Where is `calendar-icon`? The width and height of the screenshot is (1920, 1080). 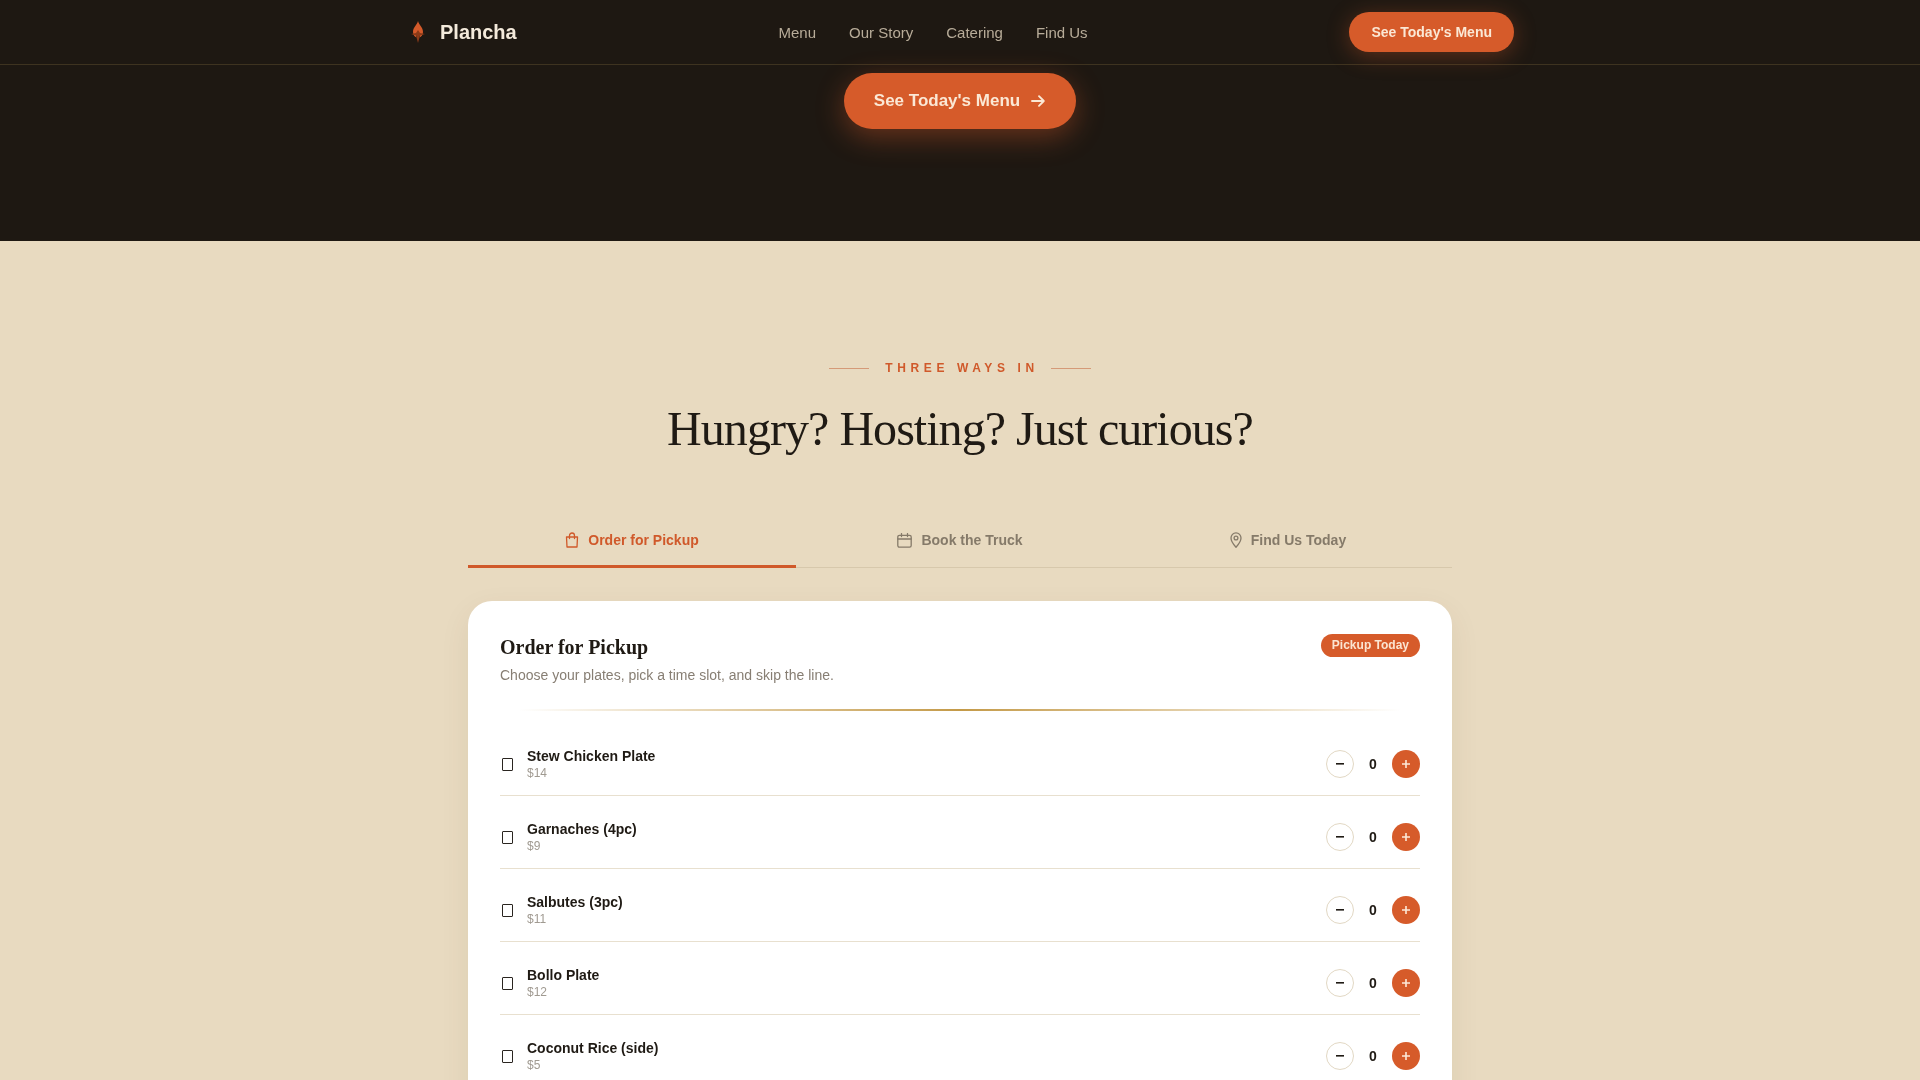
calendar-icon is located at coordinates (905, 540).